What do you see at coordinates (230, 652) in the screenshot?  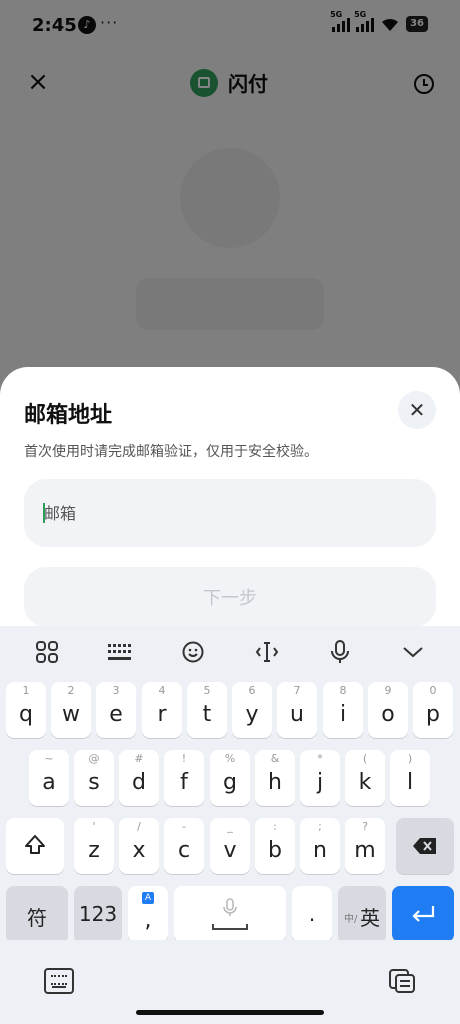 I see `keyboard-toolbar` at bounding box center [230, 652].